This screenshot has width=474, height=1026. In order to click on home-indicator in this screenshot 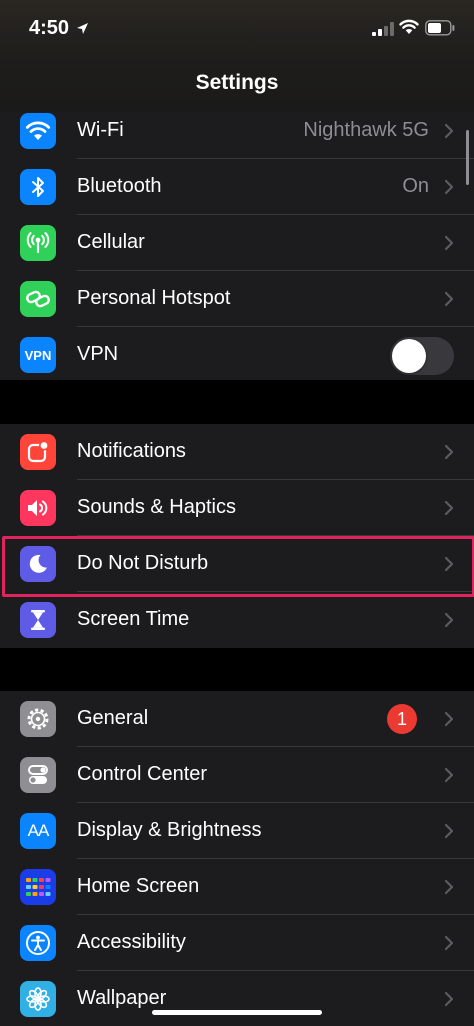, I will do `click(237, 1012)`.